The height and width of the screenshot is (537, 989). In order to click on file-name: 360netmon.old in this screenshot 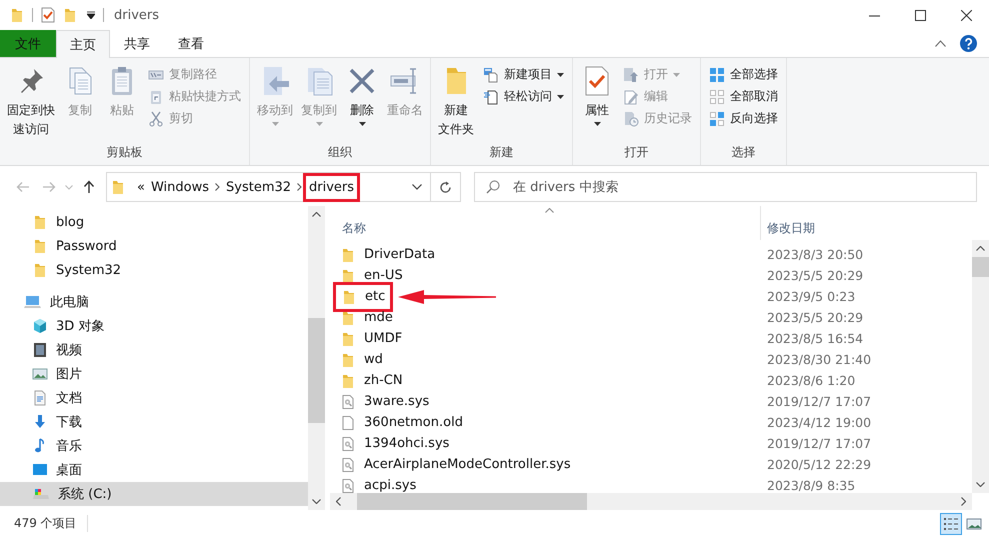, I will do `click(401, 422)`.